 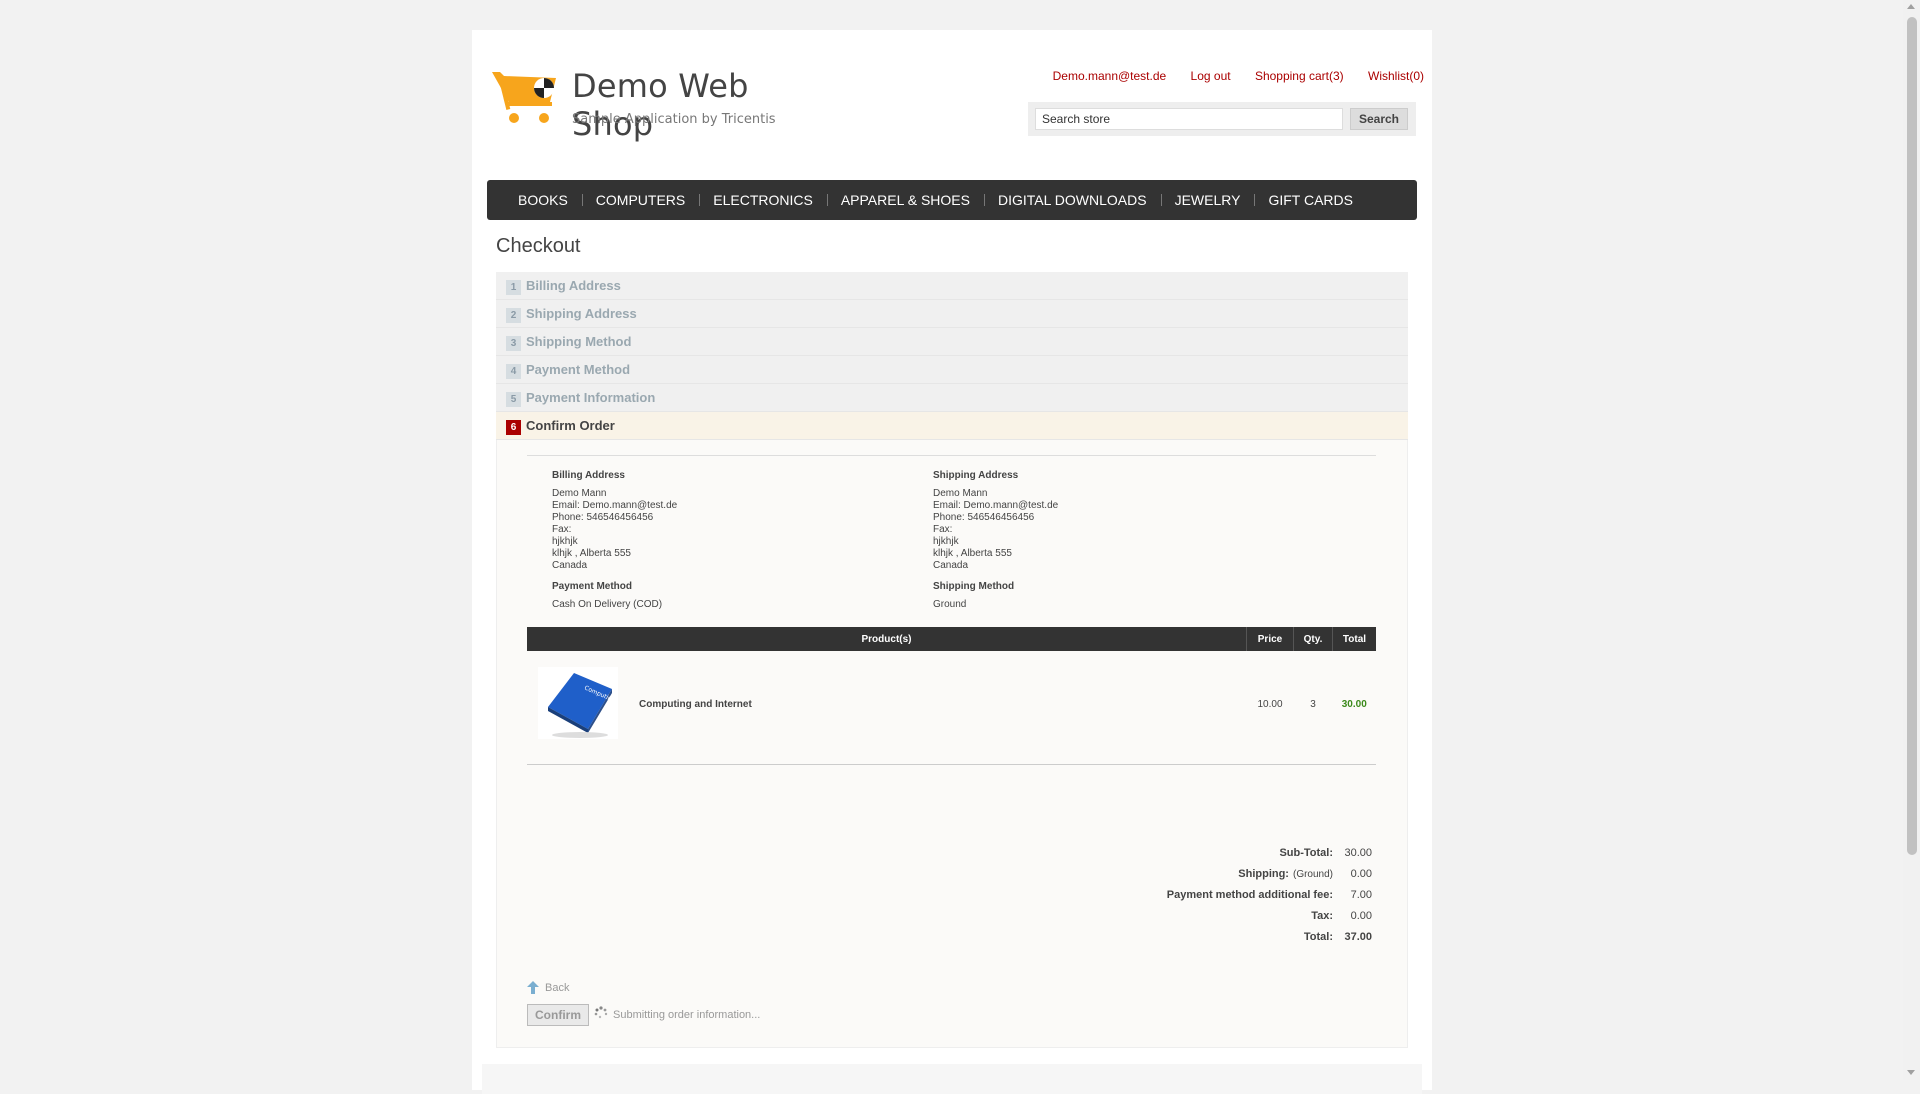 I want to click on shipping-city-state-zip: klhjk , Alberta 555, so click(x=972, y=553).